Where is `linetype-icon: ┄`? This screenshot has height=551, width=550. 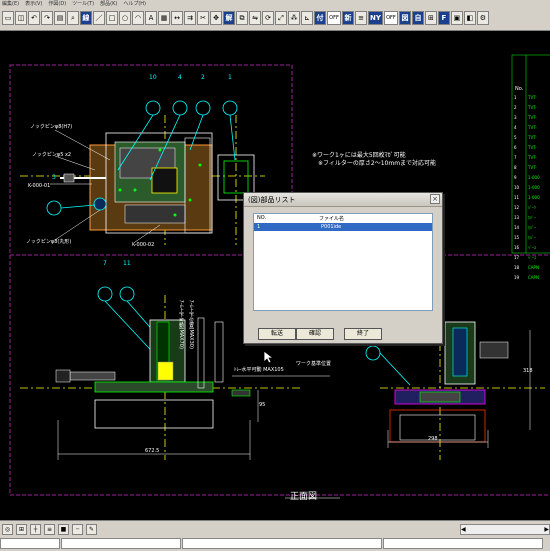 linetype-icon: ┄ is located at coordinates (77, 529).